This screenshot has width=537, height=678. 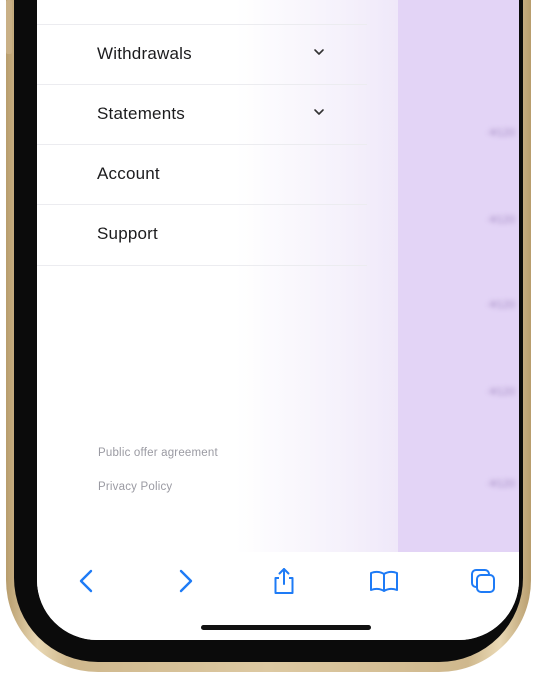 I want to click on menu-item-account: Account, so click(x=202, y=174).